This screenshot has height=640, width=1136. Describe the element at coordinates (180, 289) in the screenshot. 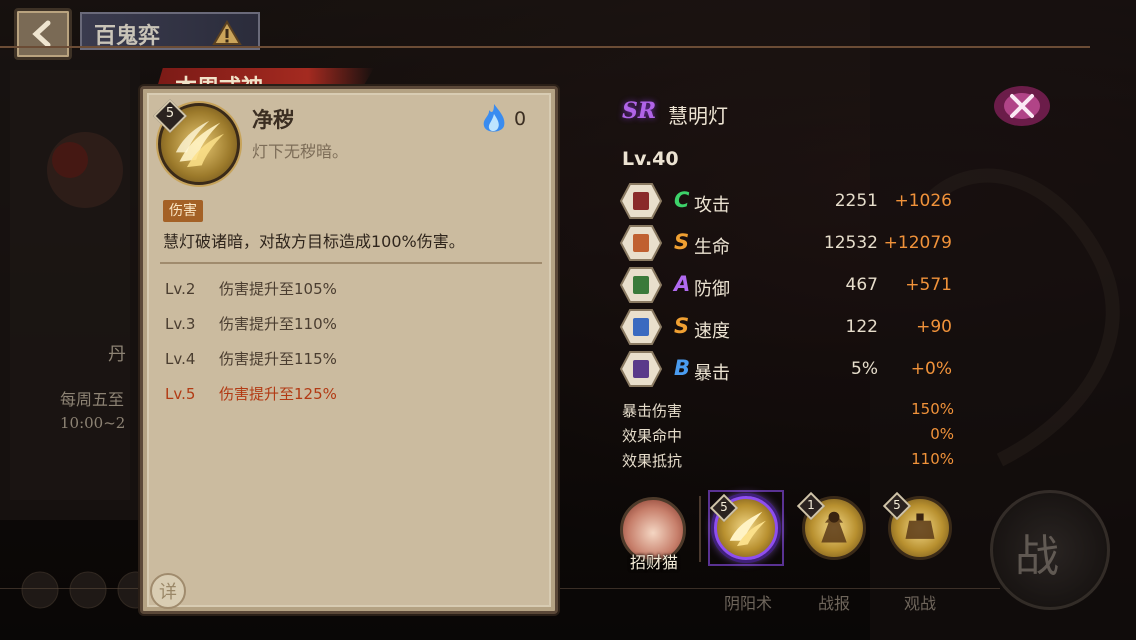

I see `level-label: Lv.2` at that location.